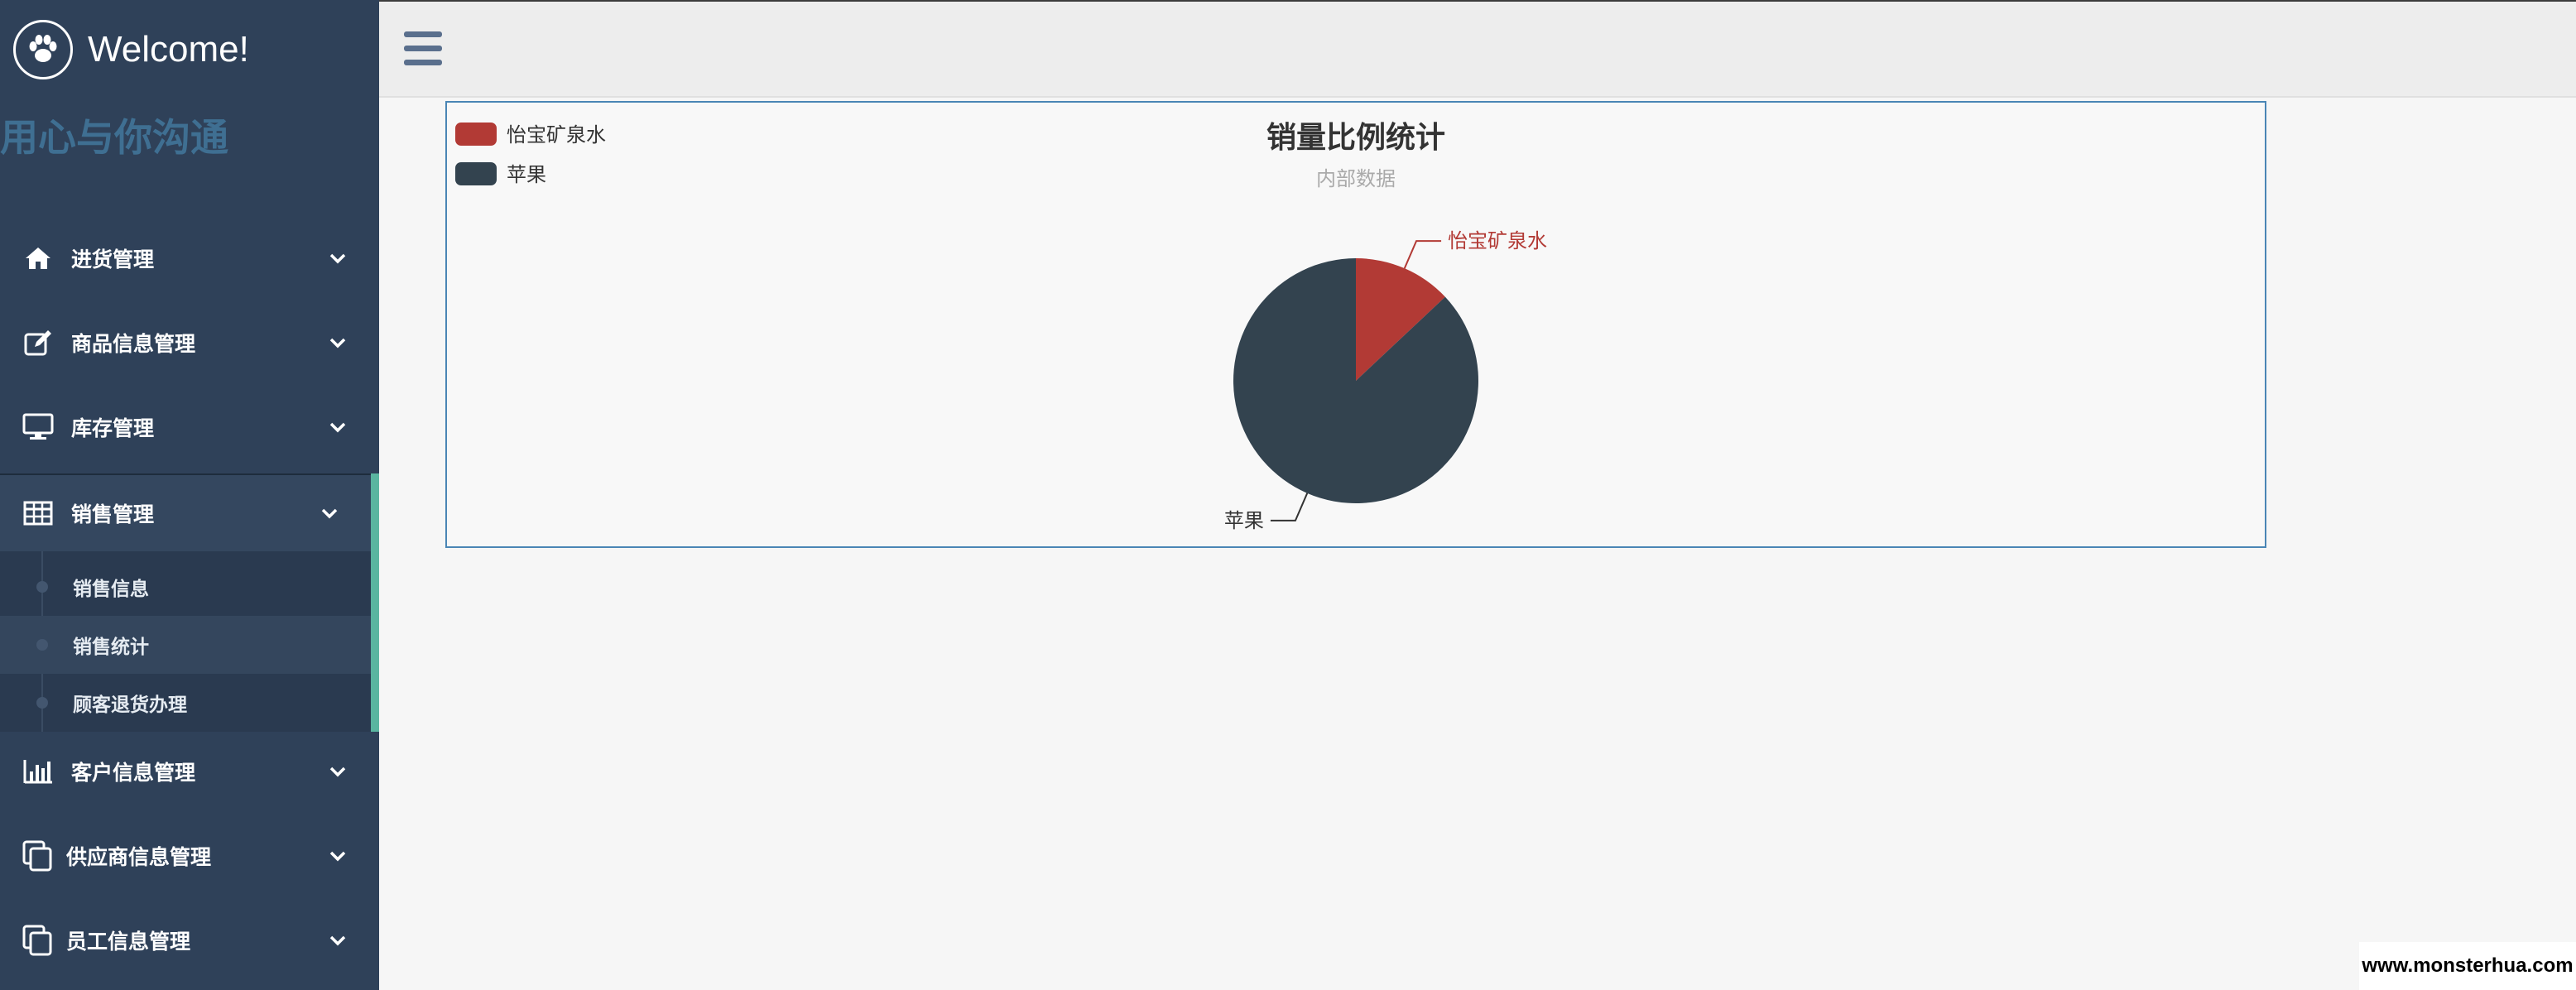 The width and height of the screenshot is (2576, 990). I want to click on menu-item-supplier-info: 供应商信息管理, so click(189, 856).